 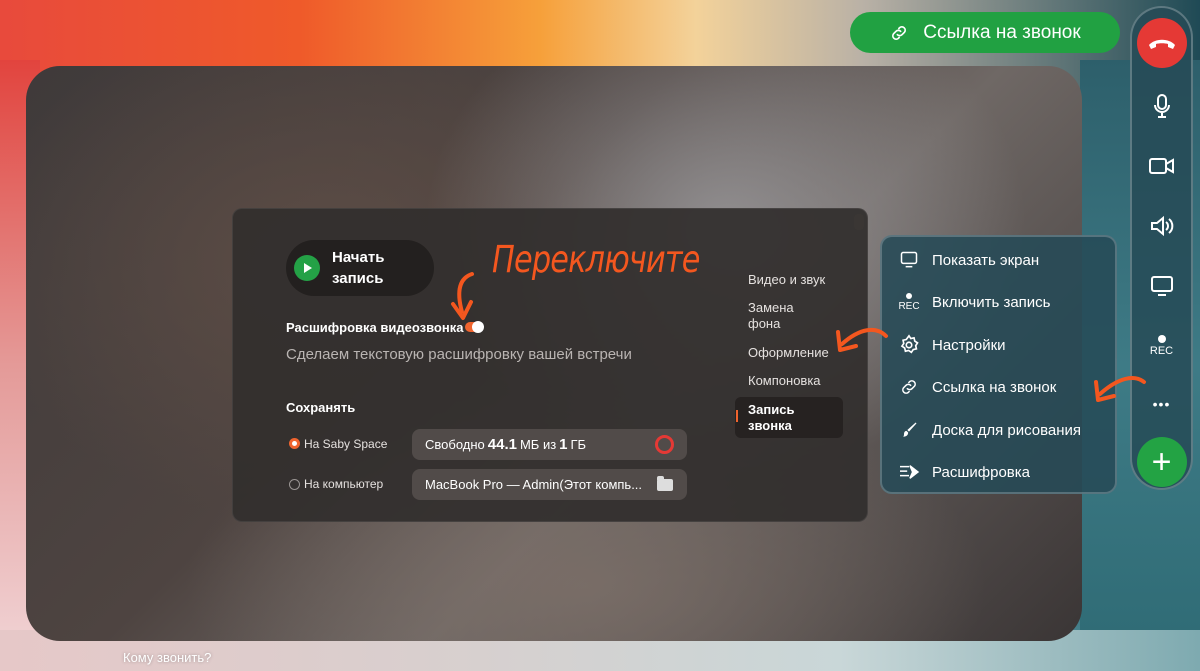 What do you see at coordinates (981, 472) in the screenshot?
I see `ctx-item-label: Расшифровка` at bounding box center [981, 472].